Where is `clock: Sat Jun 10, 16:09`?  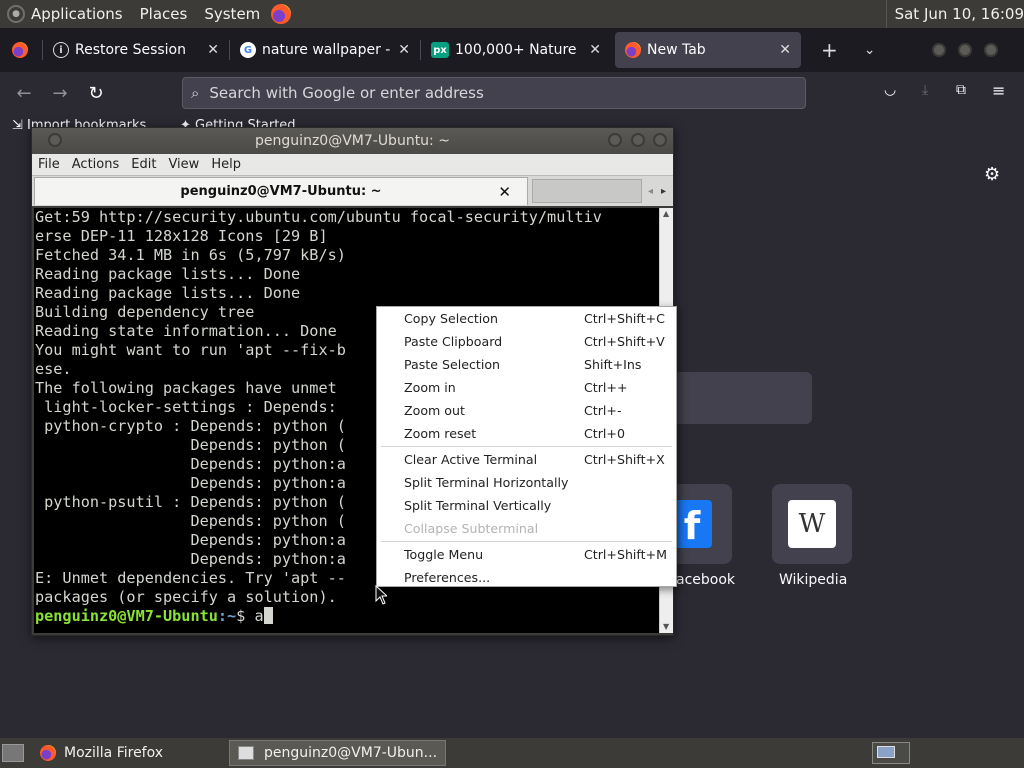 clock: Sat Jun 10, 16:09 is located at coordinates (954, 14).